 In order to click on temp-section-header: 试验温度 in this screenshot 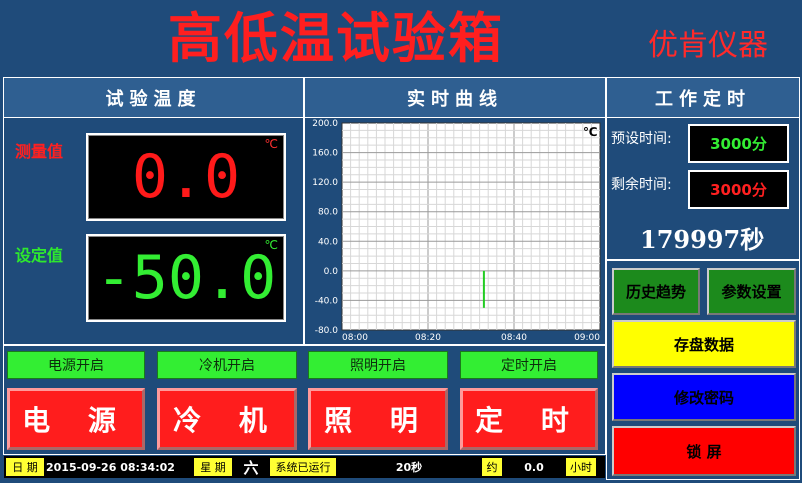, I will do `click(153, 98)`.